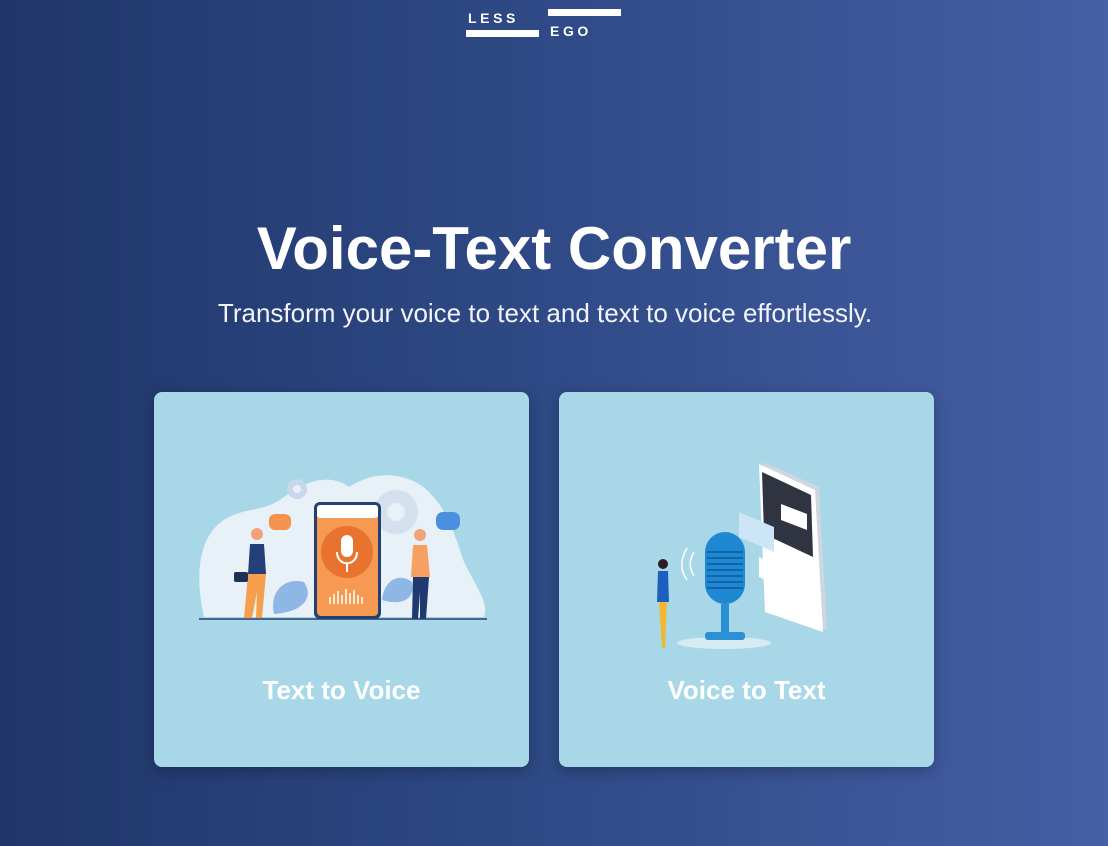 This screenshot has width=1108, height=846. I want to click on logo-text-ego: EGO, so click(571, 31).